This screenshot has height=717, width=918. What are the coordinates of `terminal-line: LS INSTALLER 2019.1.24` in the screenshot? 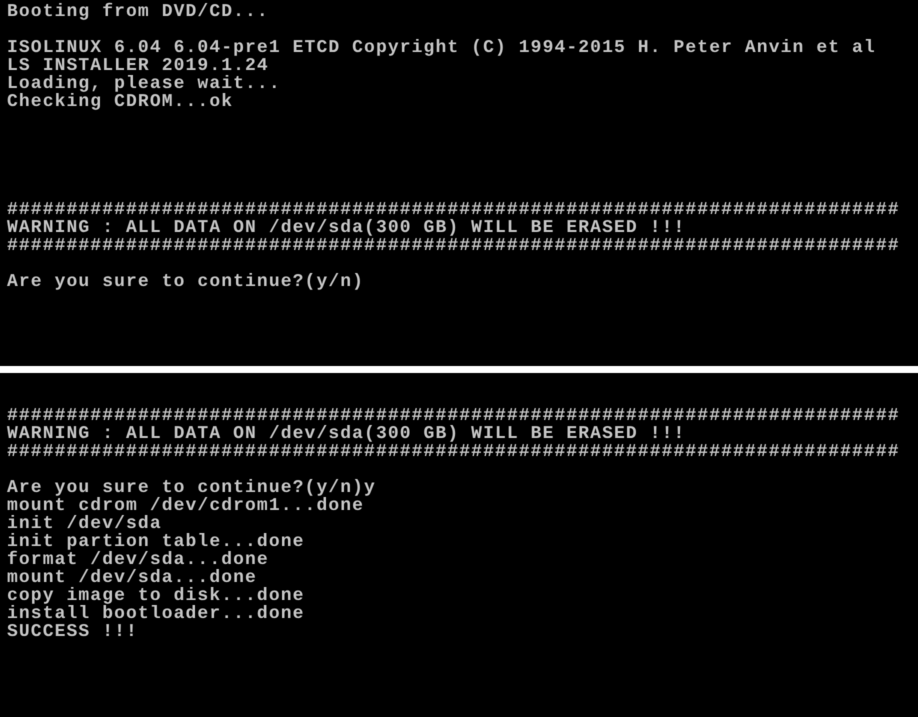 It's located at (138, 66).